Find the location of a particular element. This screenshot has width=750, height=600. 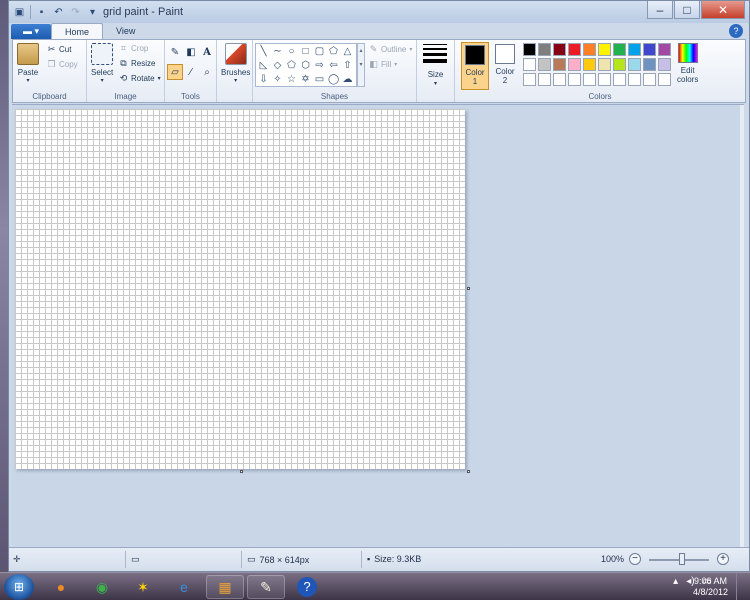

size-label: Size is located at coordinates (435, 74).